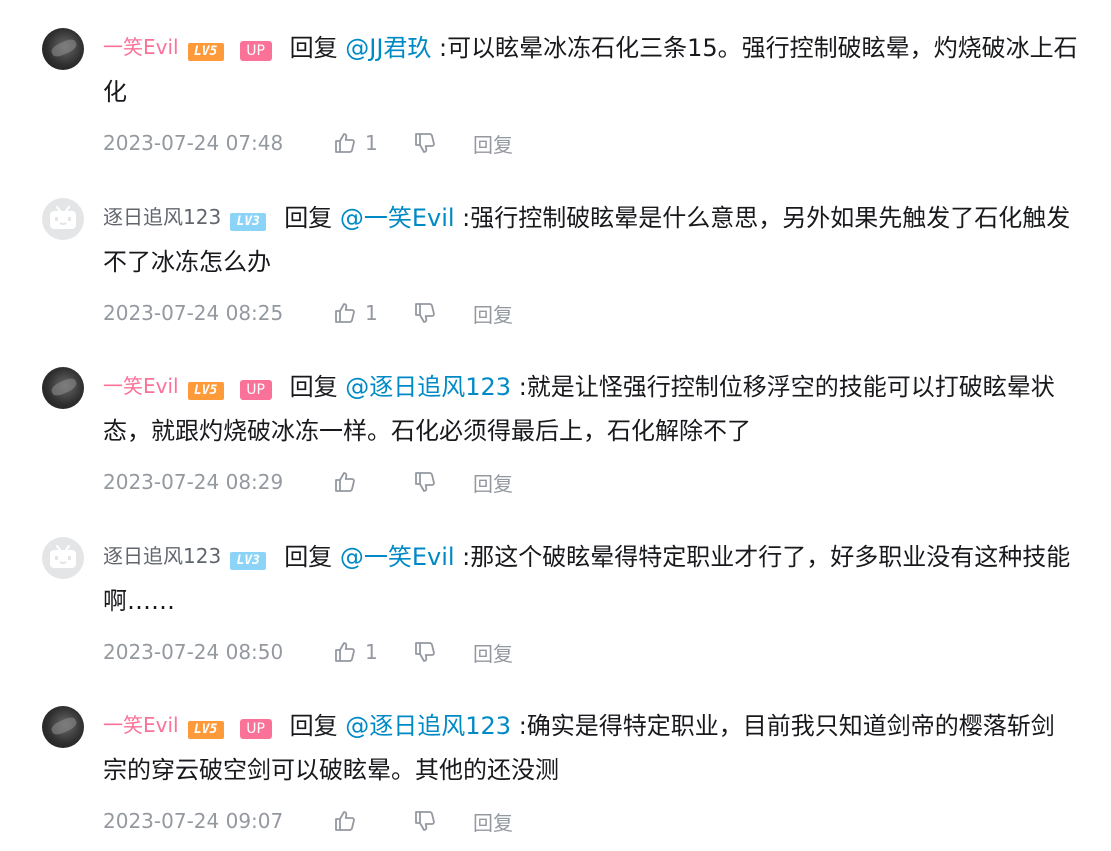 This screenshot has height=851, width=1111. I want to click on mention-link: @JJ君玖, so click(388, 48).